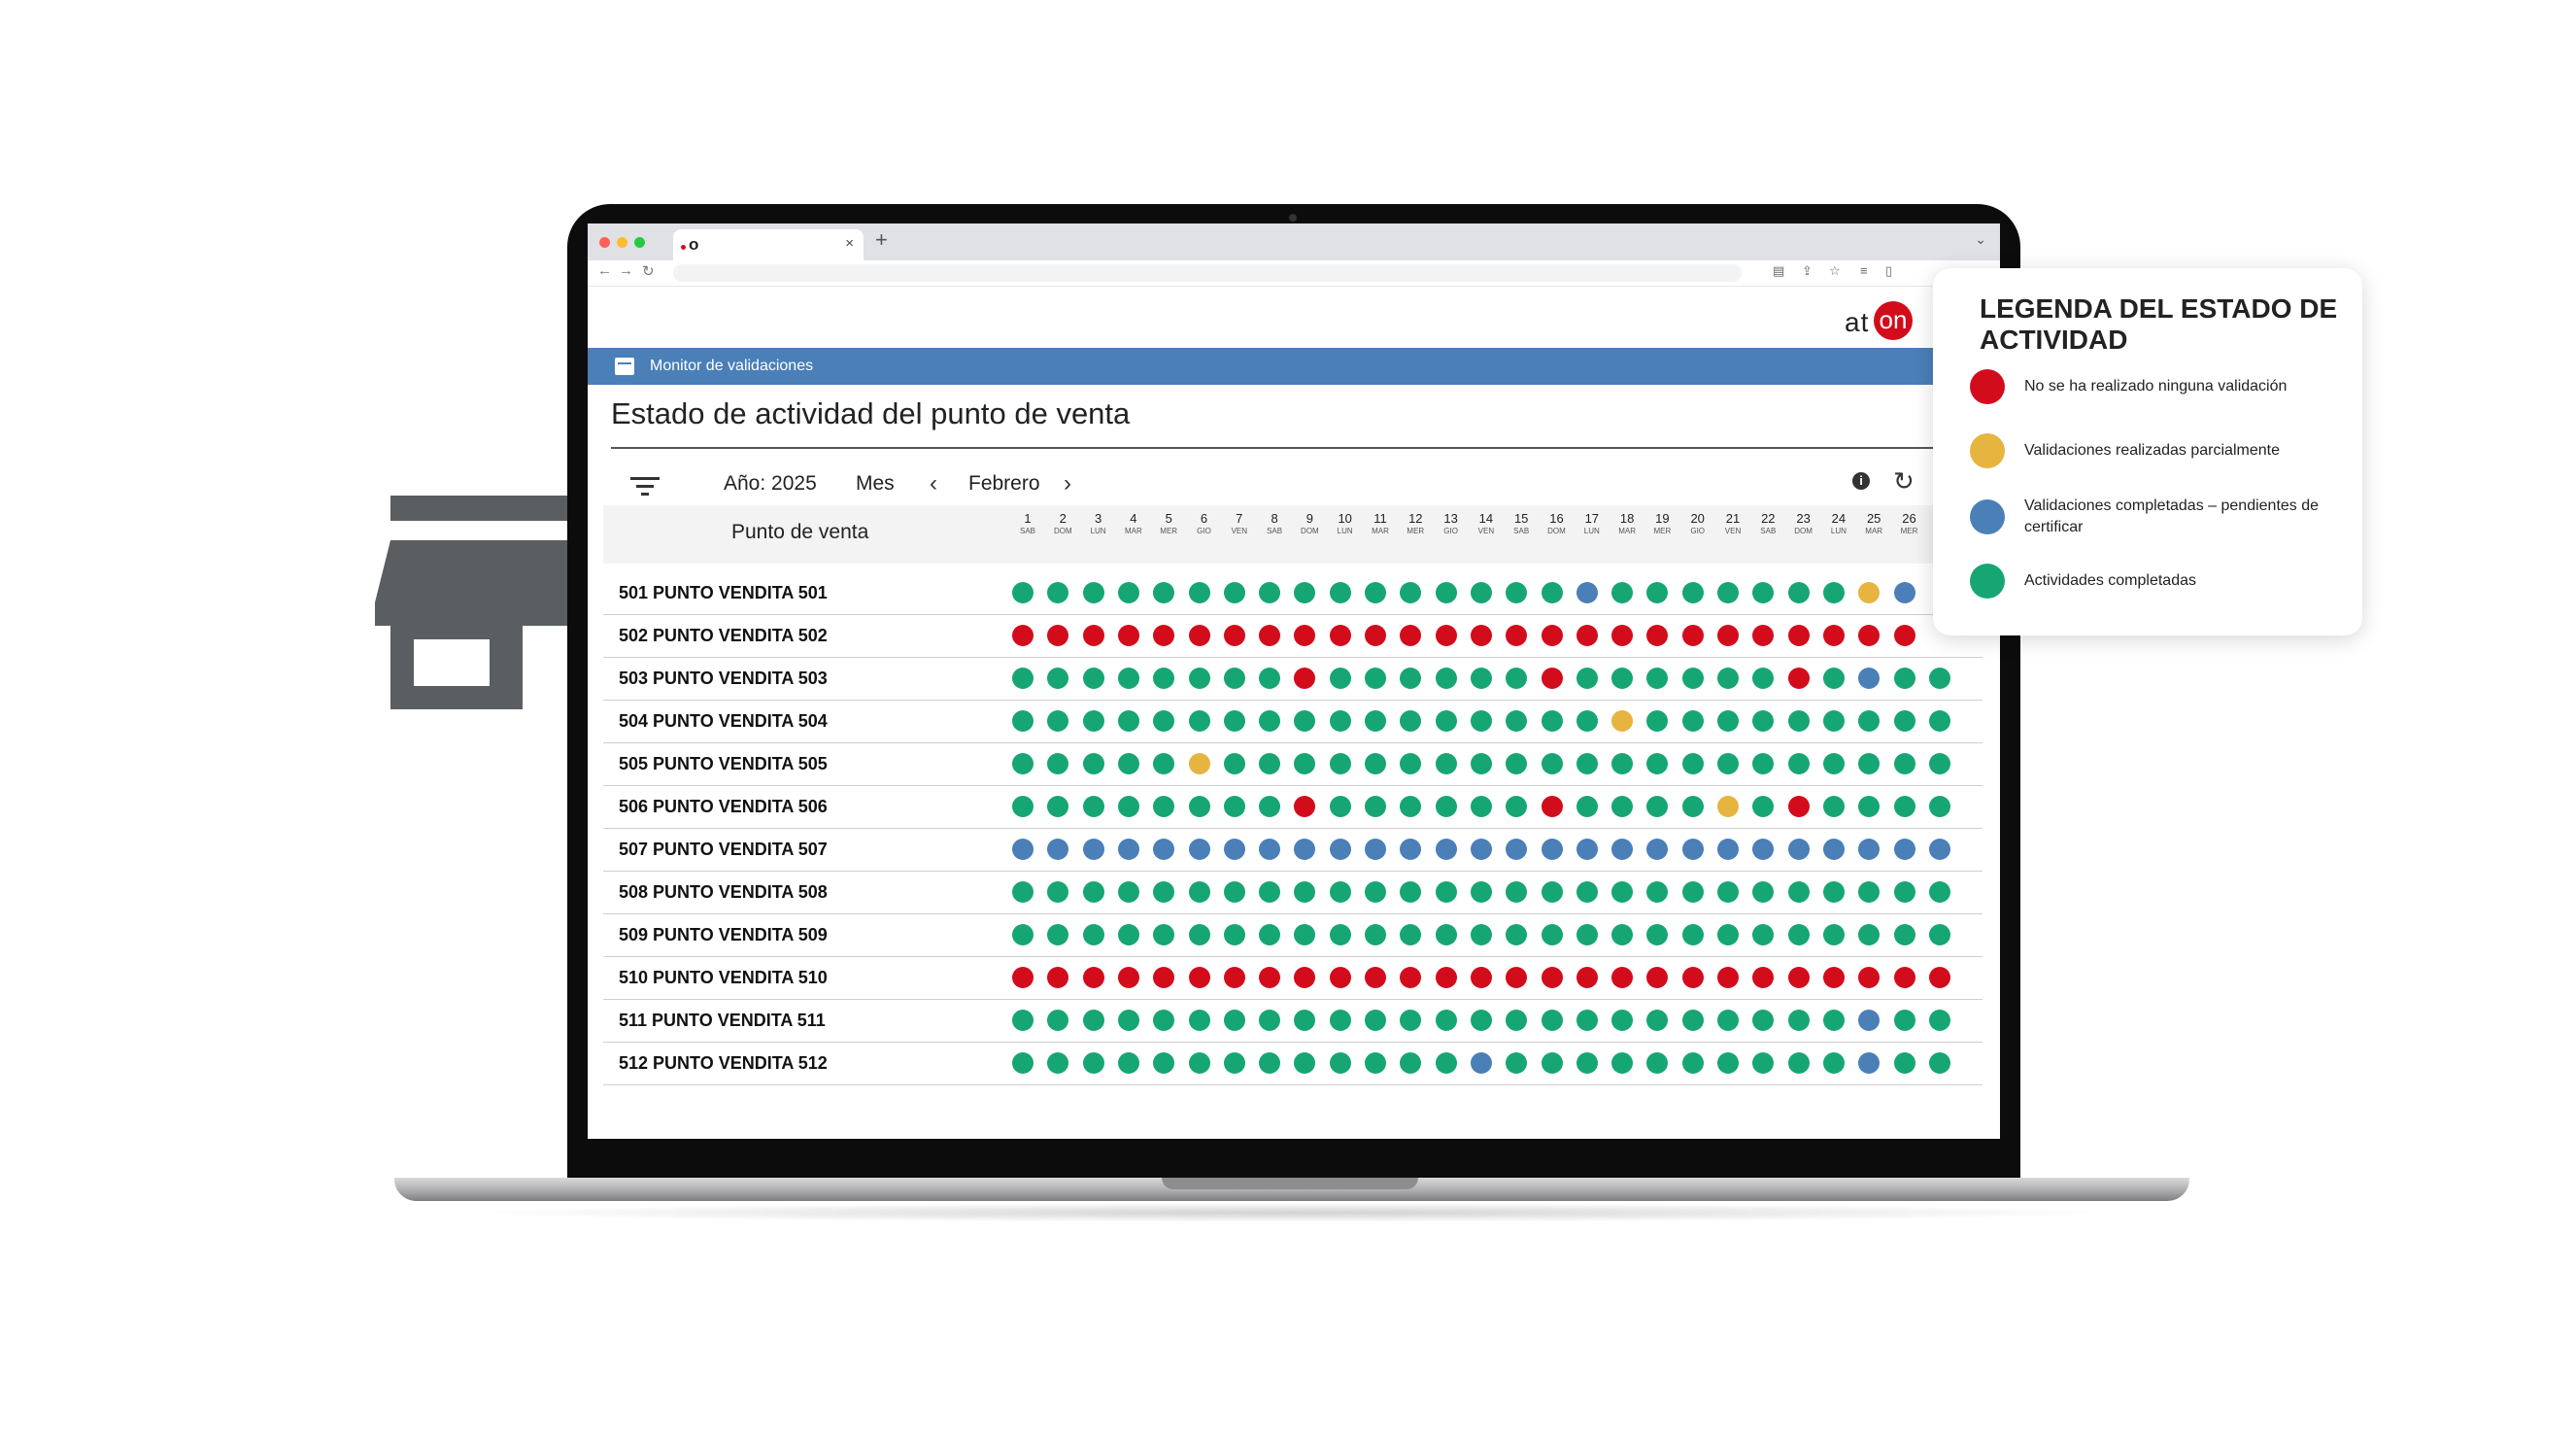 The width and height of the screenshot is (2576, 1441). Describe the element at coordinates (849, 243) in the screenshot. I see `tab-close-icon: ×` at that location.